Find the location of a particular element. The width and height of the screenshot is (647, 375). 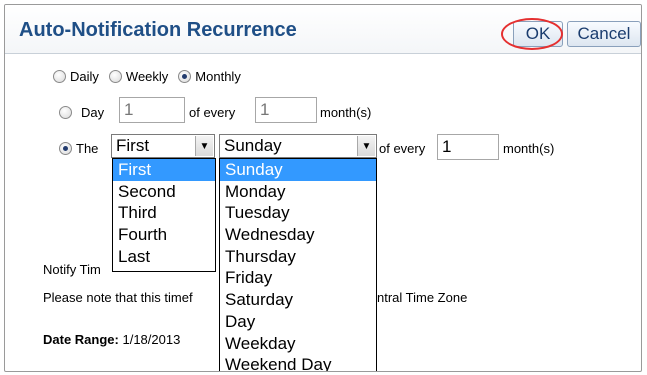

ok-button: OK is located at coordinates (538, 34).